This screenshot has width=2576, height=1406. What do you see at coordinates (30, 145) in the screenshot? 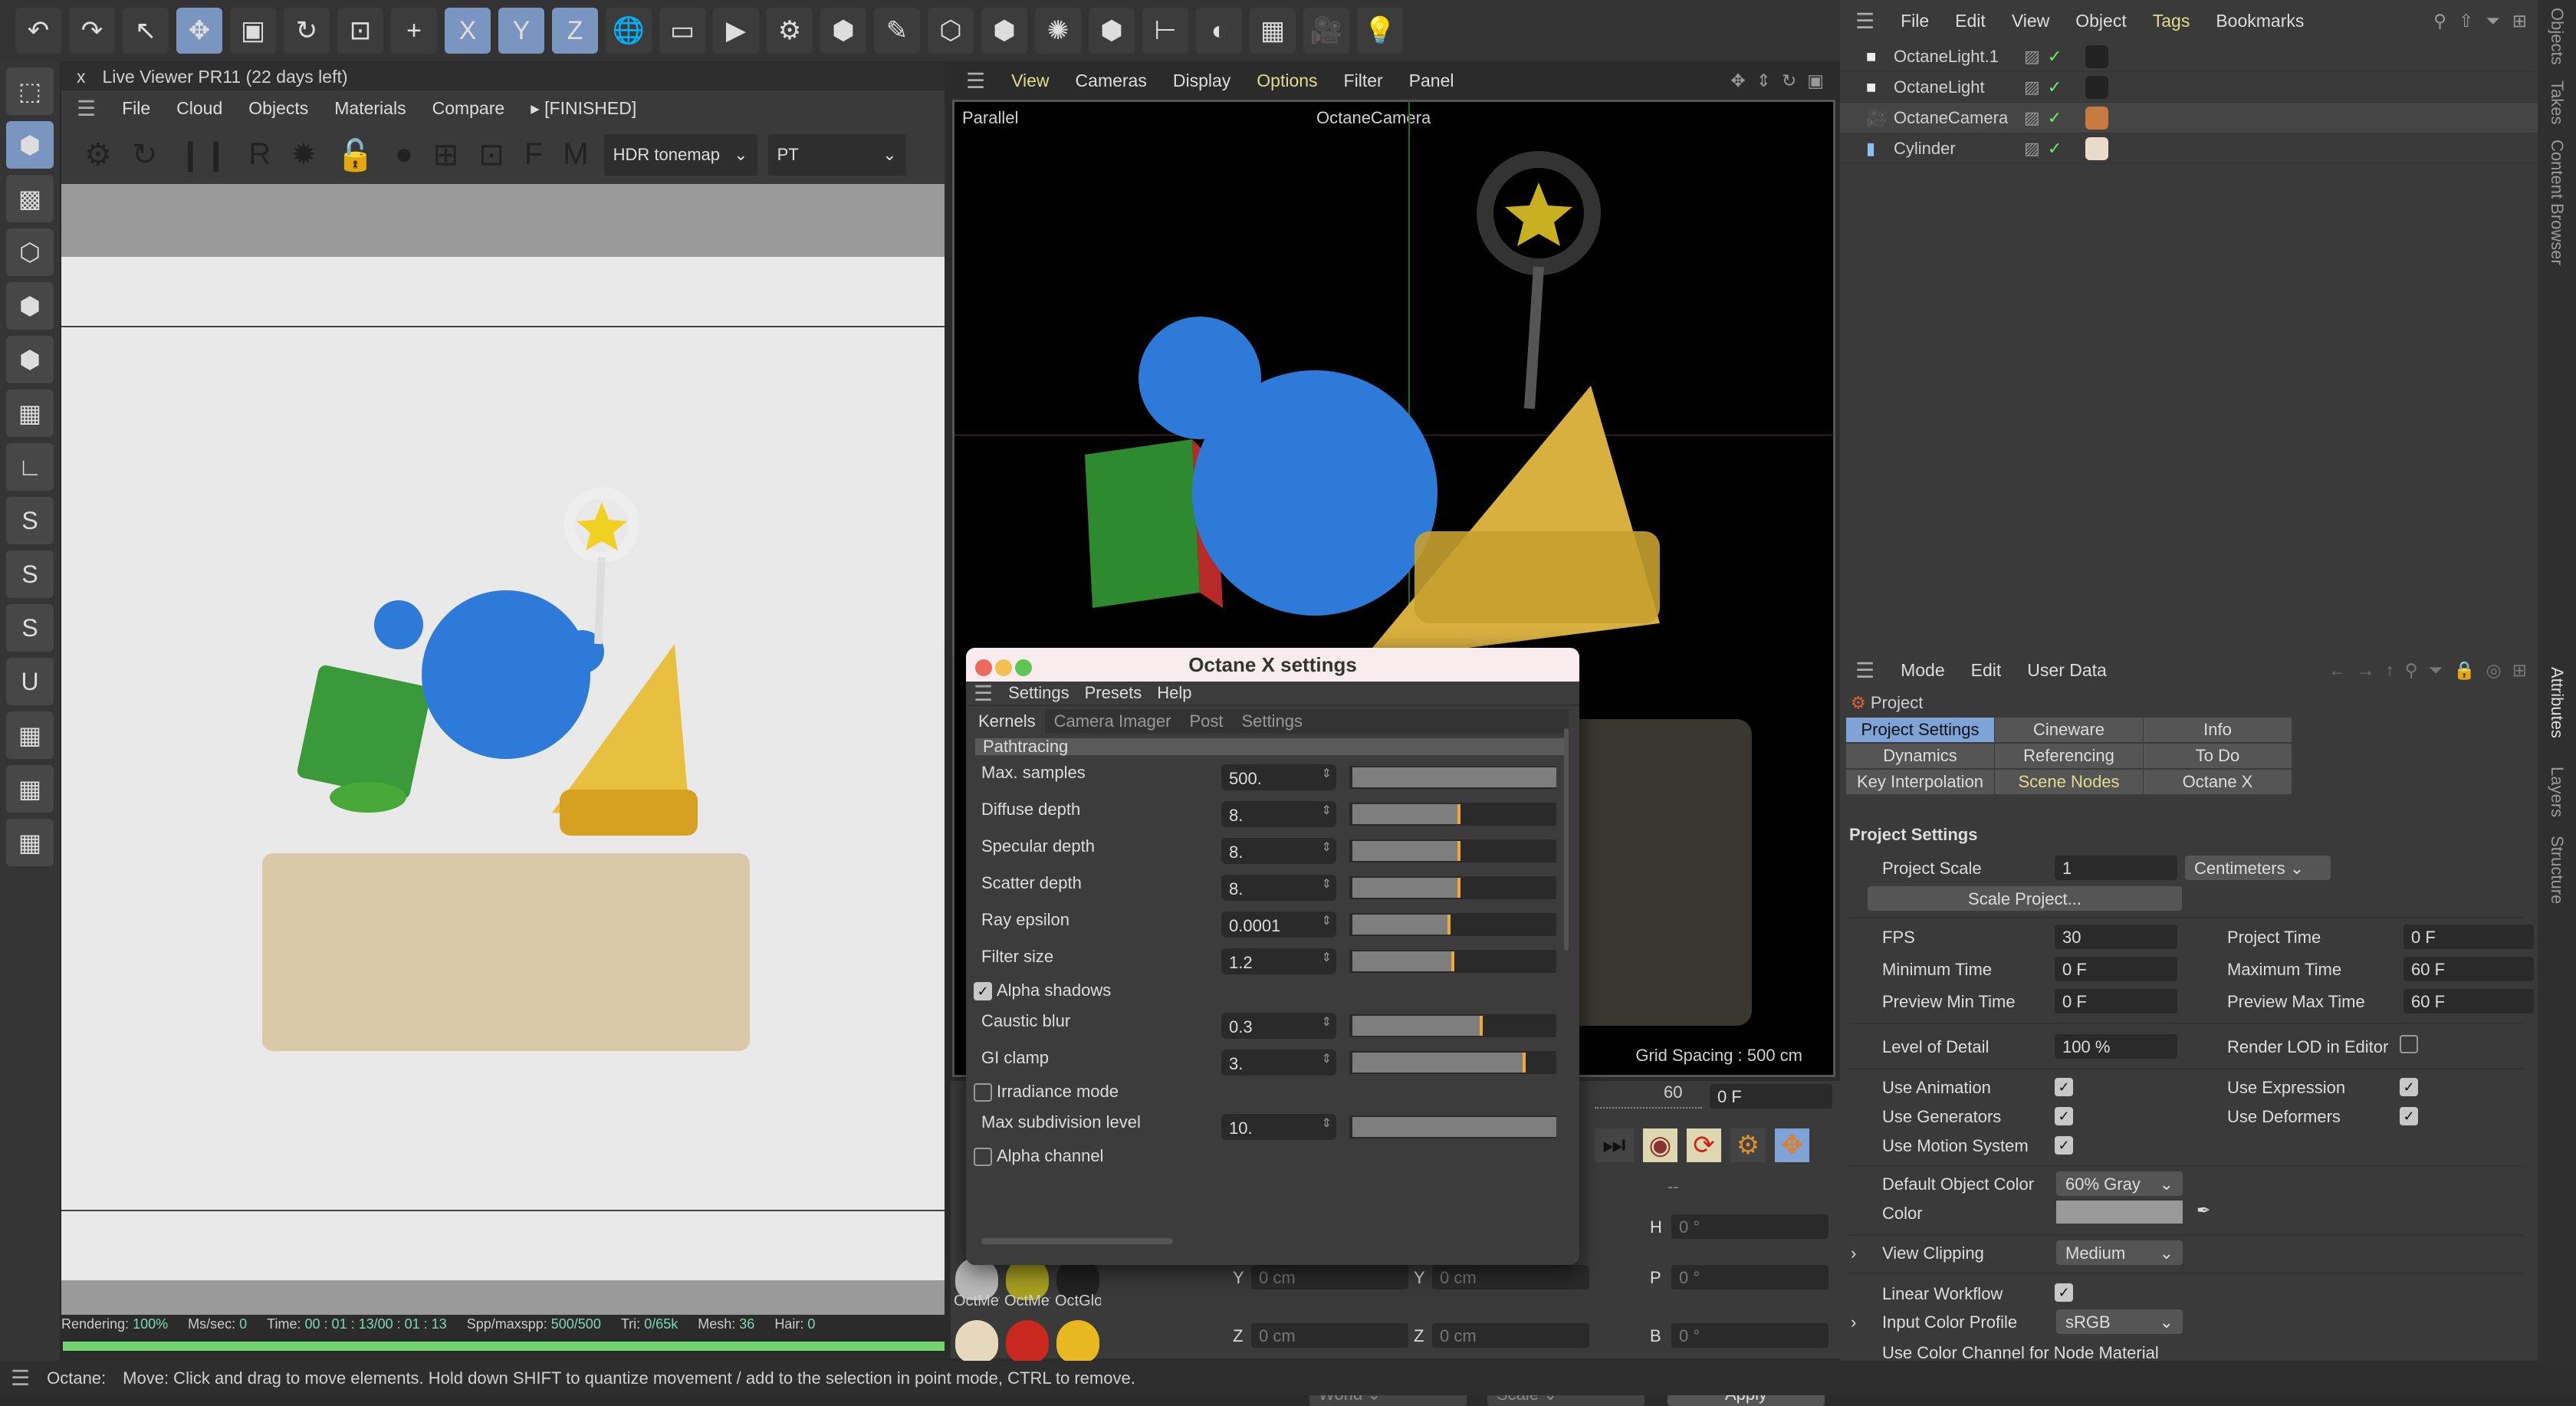
I see `model-mode-icon: ⬢` at bounding box center [30, 145].